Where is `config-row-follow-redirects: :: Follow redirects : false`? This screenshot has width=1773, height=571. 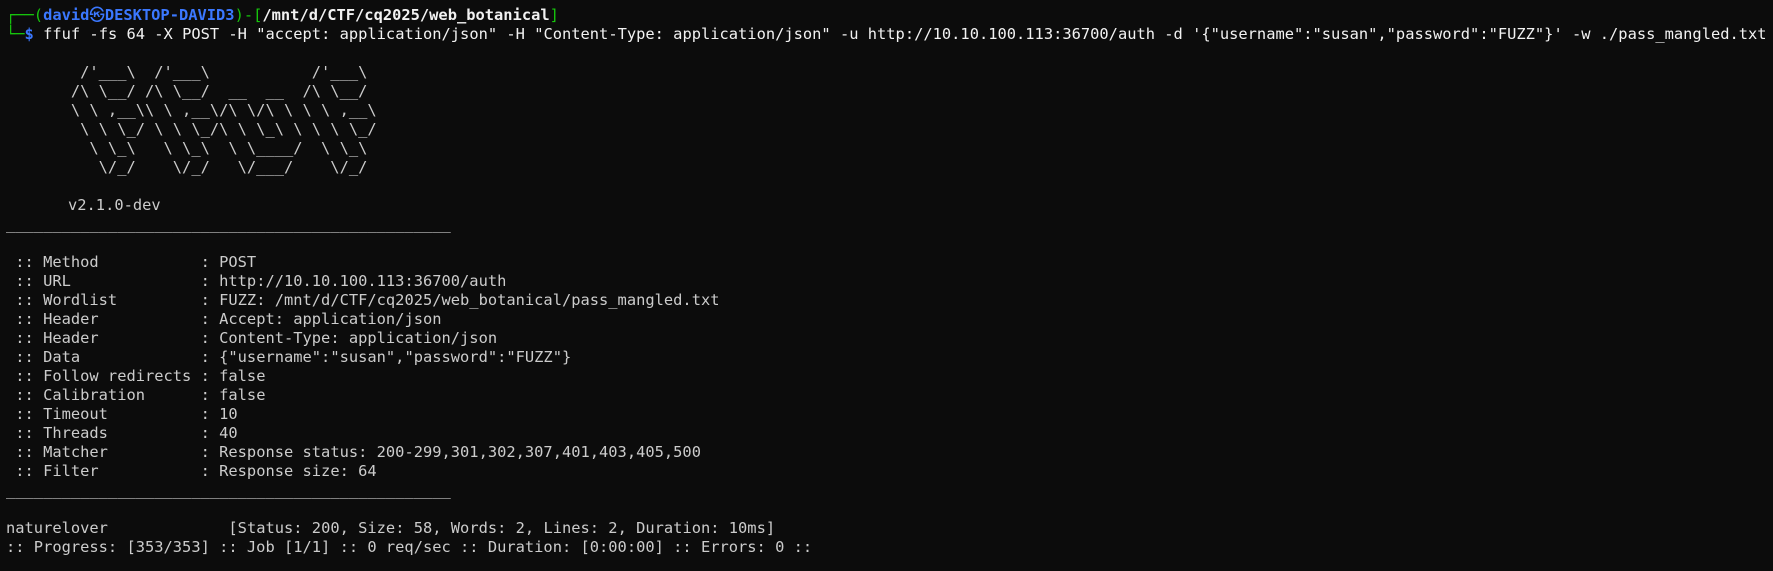
config-row-follow-redirects: :: Follow redirects : false is located at coordinates (889, 376).